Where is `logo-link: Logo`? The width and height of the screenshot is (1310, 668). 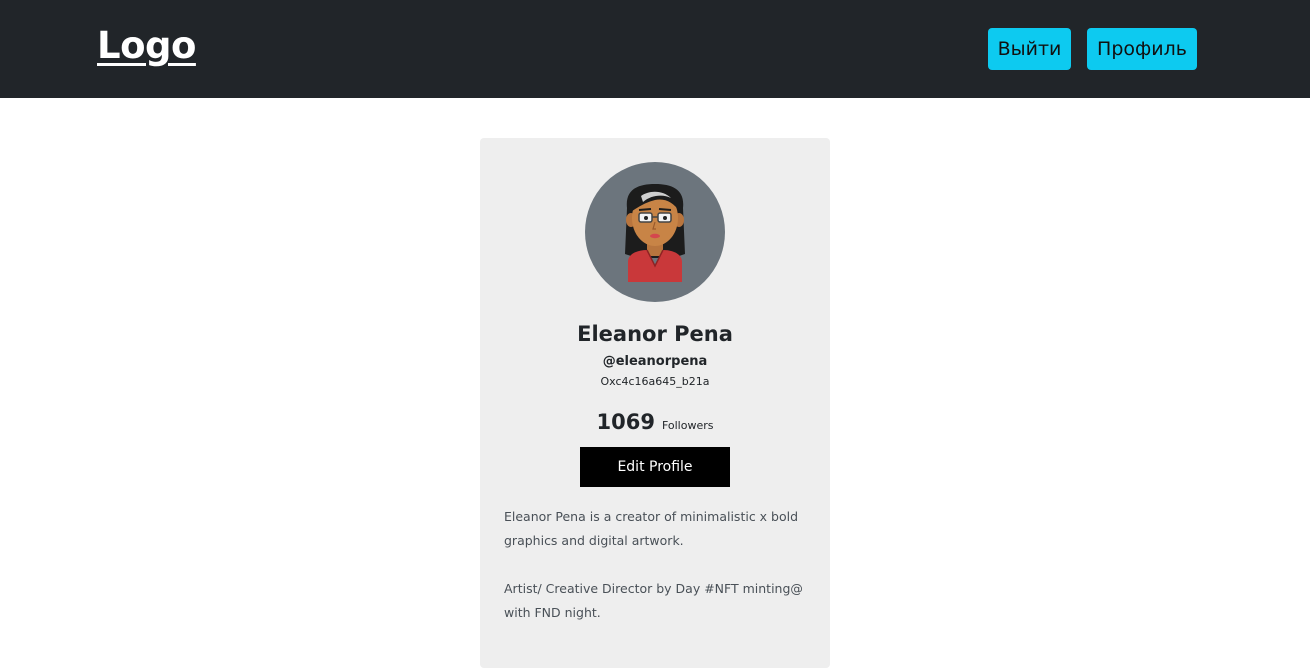
logo-link: Logo is located at coordinates (146, 45).